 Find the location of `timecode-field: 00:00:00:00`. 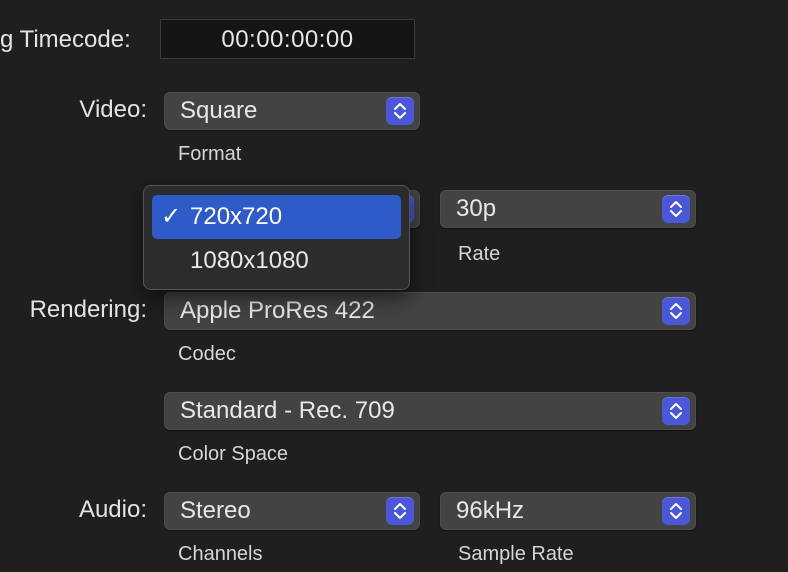

timecode-field: 00:00:00:00 is located at coordinates (287, 39).